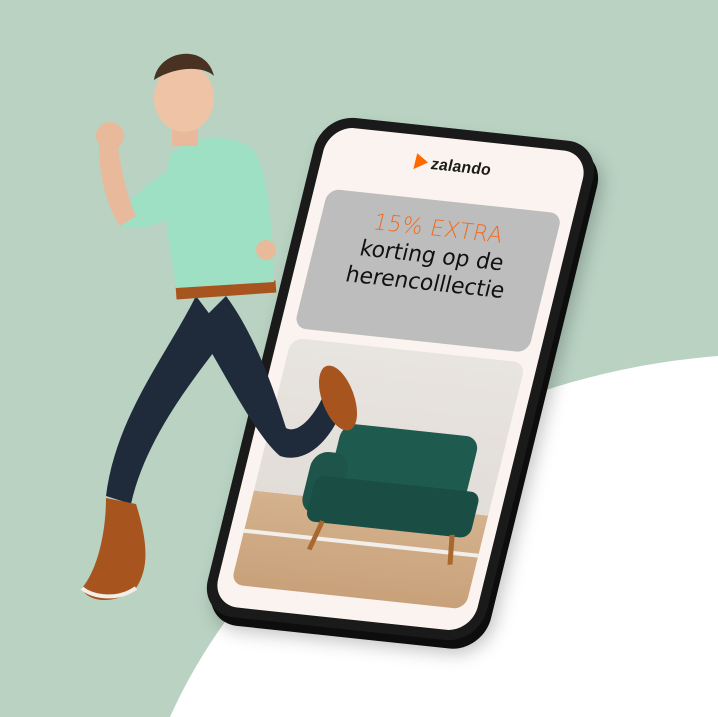 This screenshot has width=718, height=717. I want to click on zalando-play-logo-icon, so click(421, 162).